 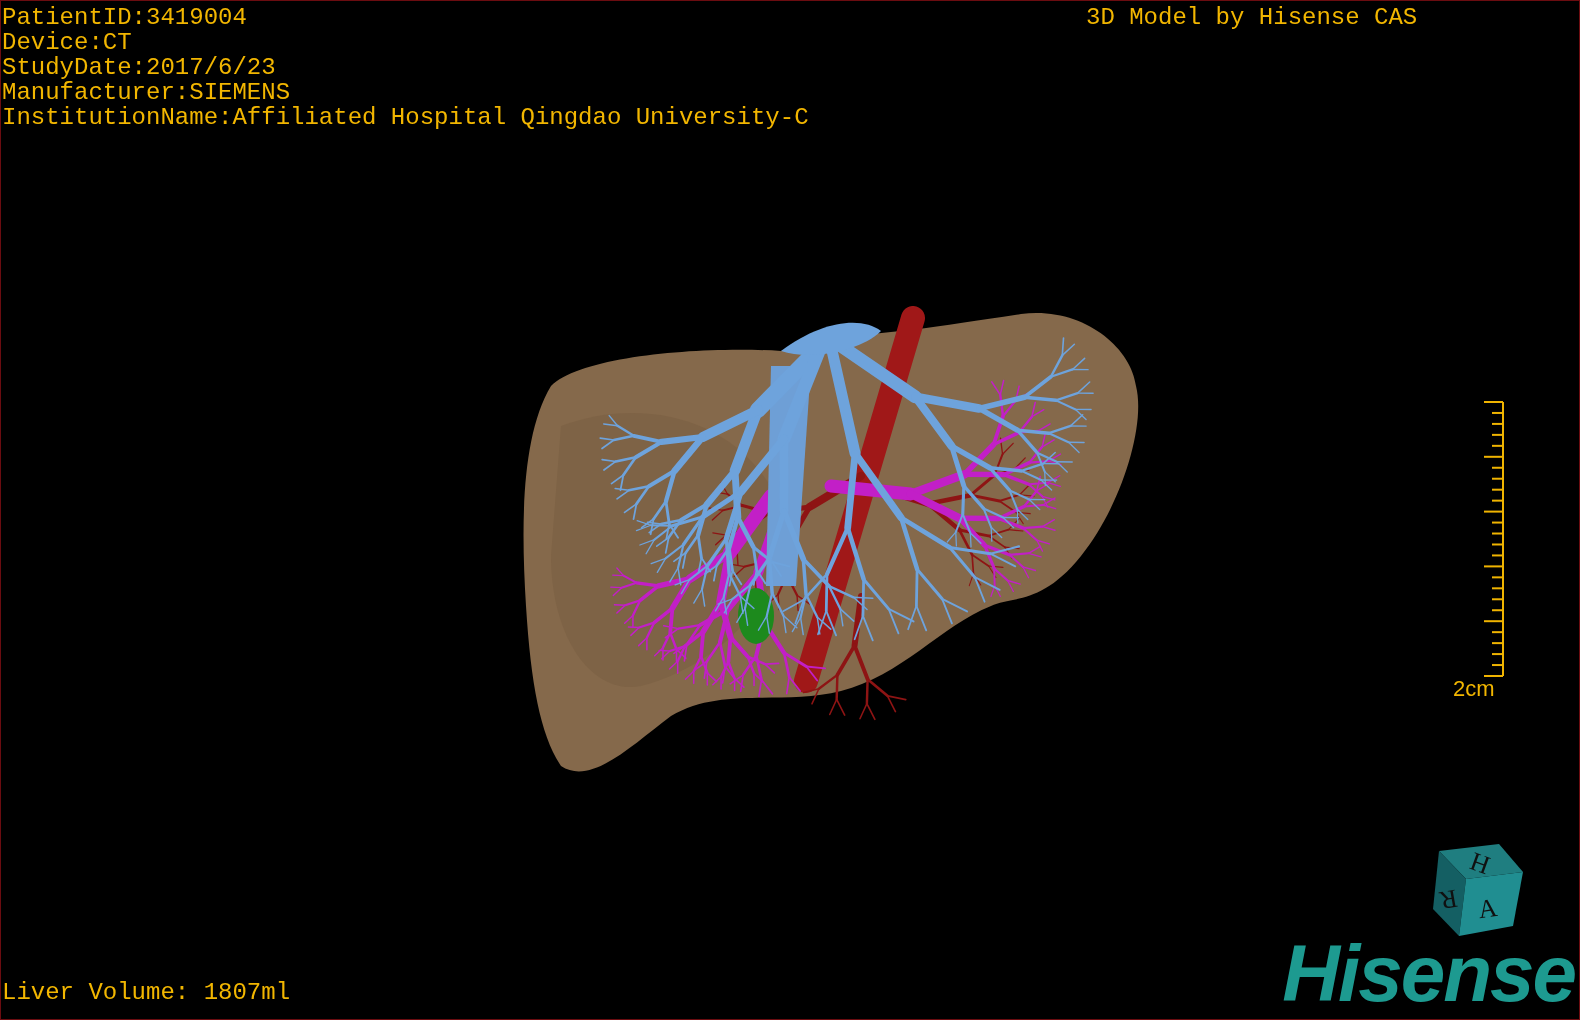 I want to click on cube-face-label: R, so click(x=1448, y=899).